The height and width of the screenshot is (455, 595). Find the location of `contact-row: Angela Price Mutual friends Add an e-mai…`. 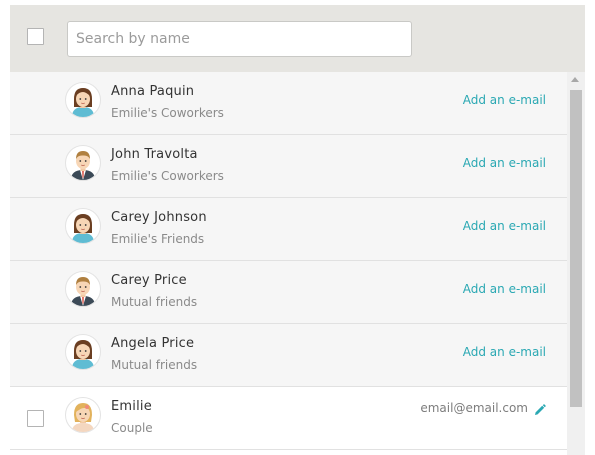

contact-row: Angela Price Mutual friends Add an e-mai… is located at coordinates (288, 355).